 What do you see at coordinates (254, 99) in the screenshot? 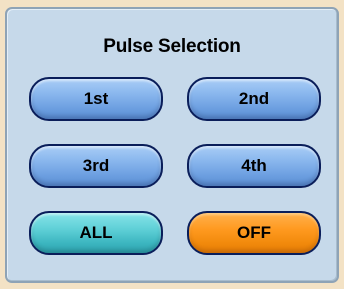
I see `pulse-2nd-button: 2nd` at bounding box center [254, 99].